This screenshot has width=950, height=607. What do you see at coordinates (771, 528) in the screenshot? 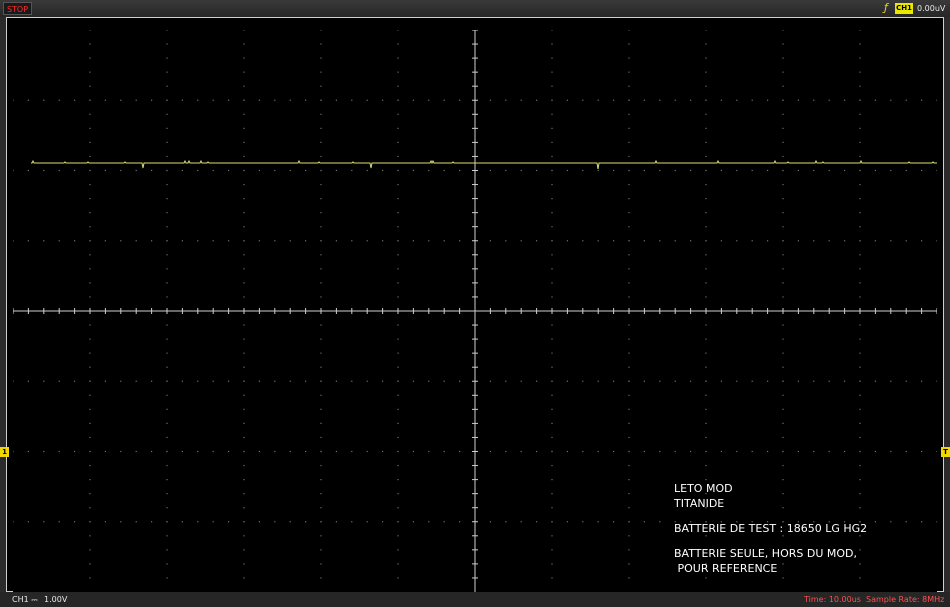
I see `annotation-line: BATTERIE DE TEST : 18650 LG HG2` at bounding box center [771, 528].